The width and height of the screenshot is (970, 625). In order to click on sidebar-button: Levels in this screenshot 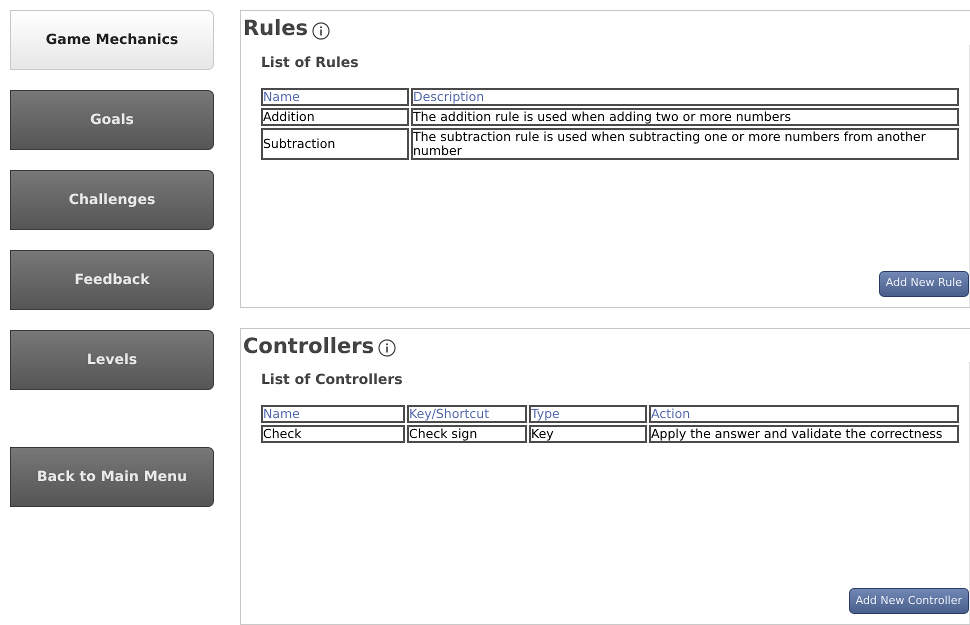, I will do `click(112, 360)`.